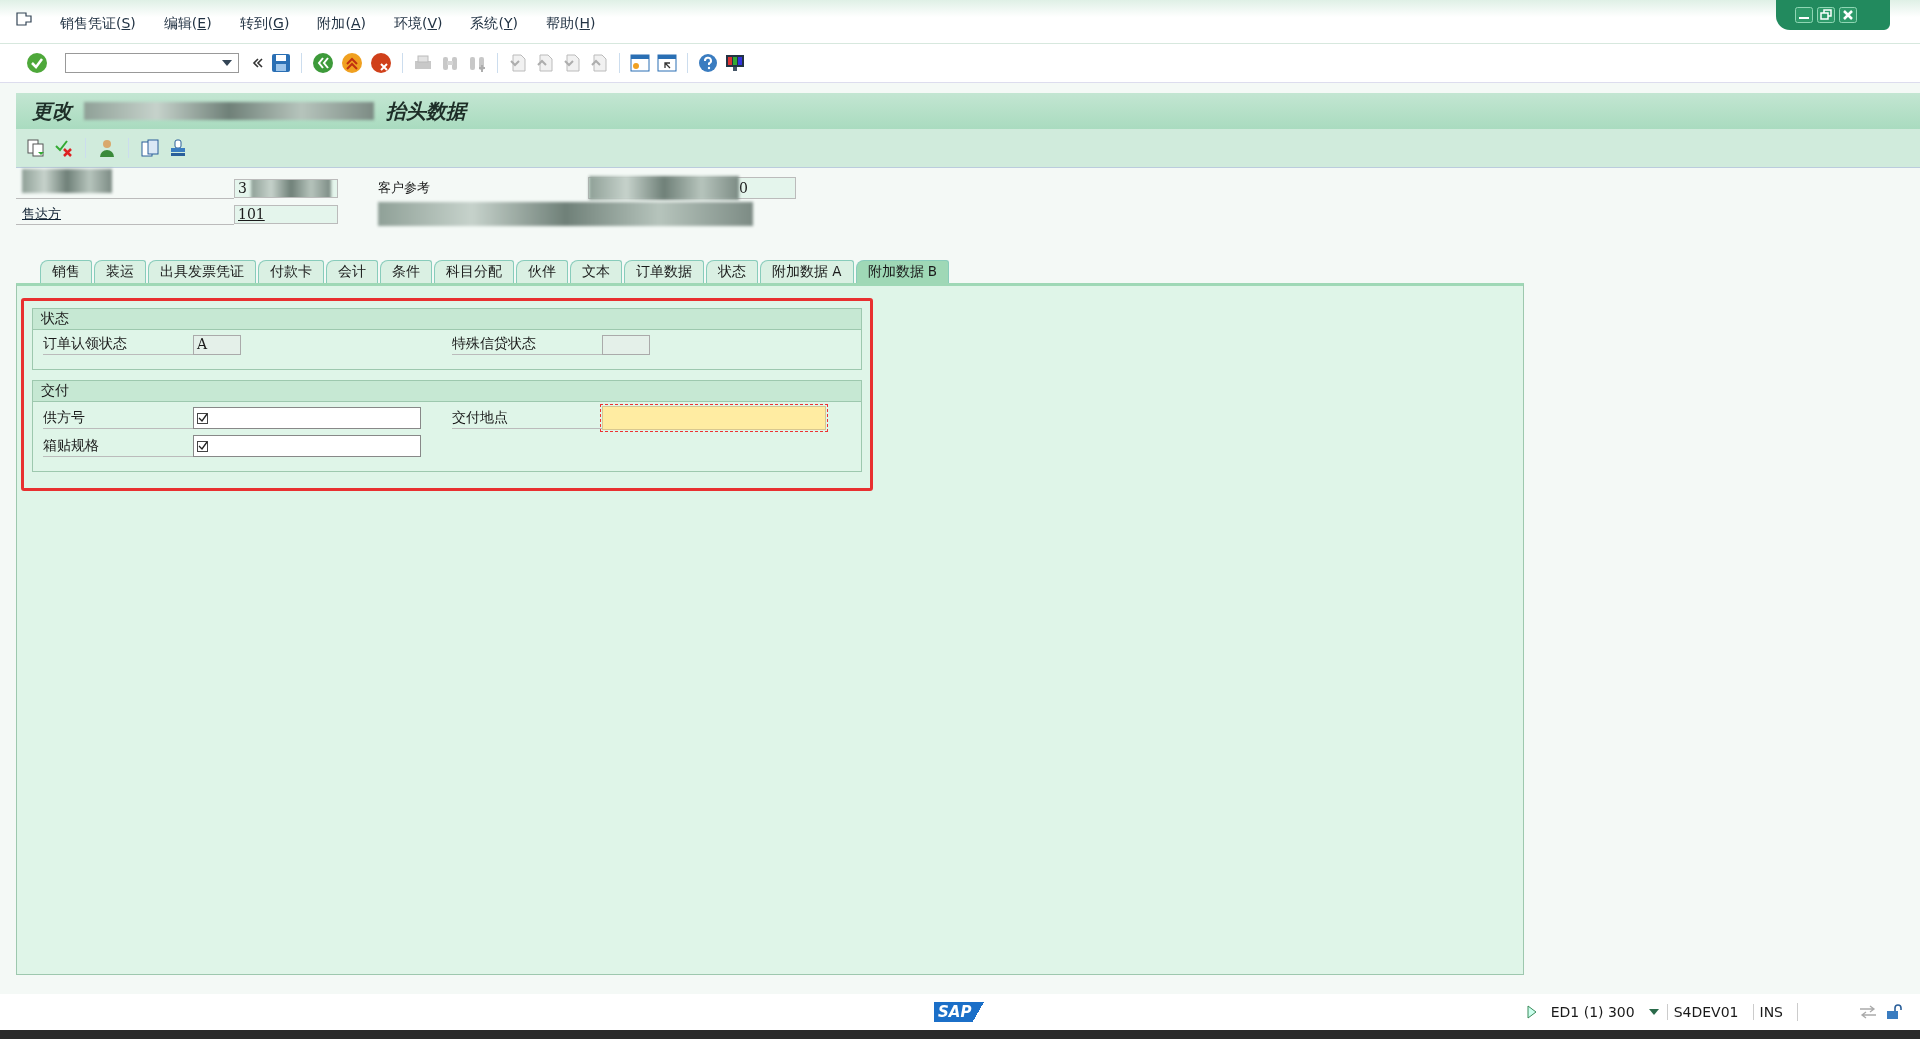 Image resolution: width=1920 pixels, height=1039 pixels. Describe the element at coordinates (36, 148) in the screenshot. I see `copy-document-icon` at that location.